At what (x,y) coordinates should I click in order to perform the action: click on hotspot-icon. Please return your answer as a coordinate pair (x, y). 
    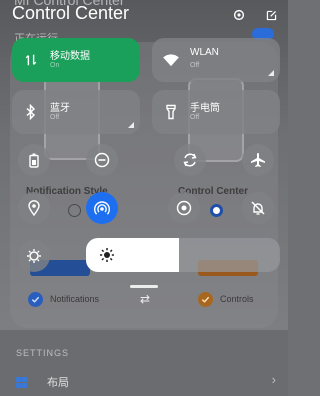
    Looking at the image, I should click on (102, 208).